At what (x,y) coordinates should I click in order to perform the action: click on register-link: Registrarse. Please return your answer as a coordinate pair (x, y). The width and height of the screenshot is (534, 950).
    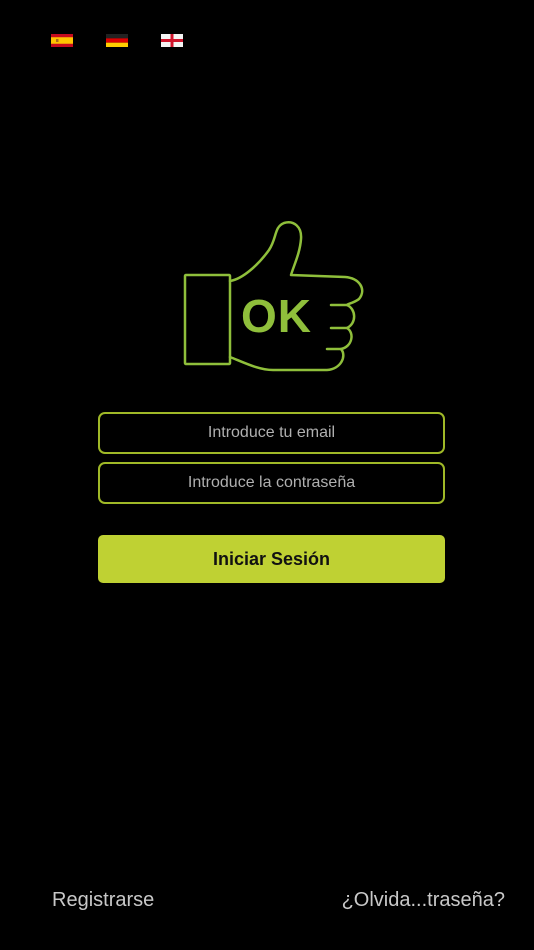
    Looking at the image, I should click on (103, 900).